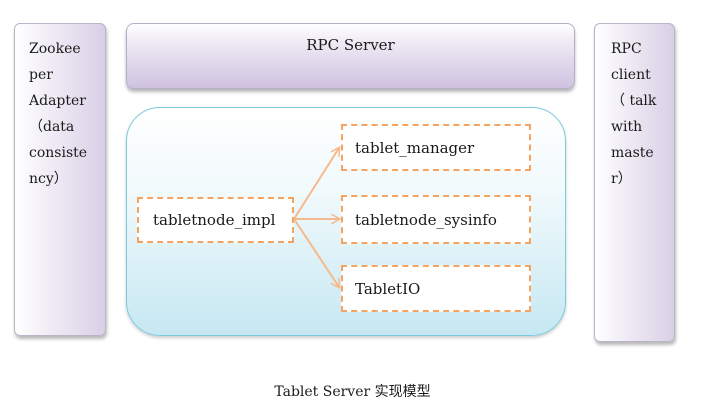 The height and width of the screenshot is (408, 705). I want to click on arrow-to-tabletio, so click(316, 252).